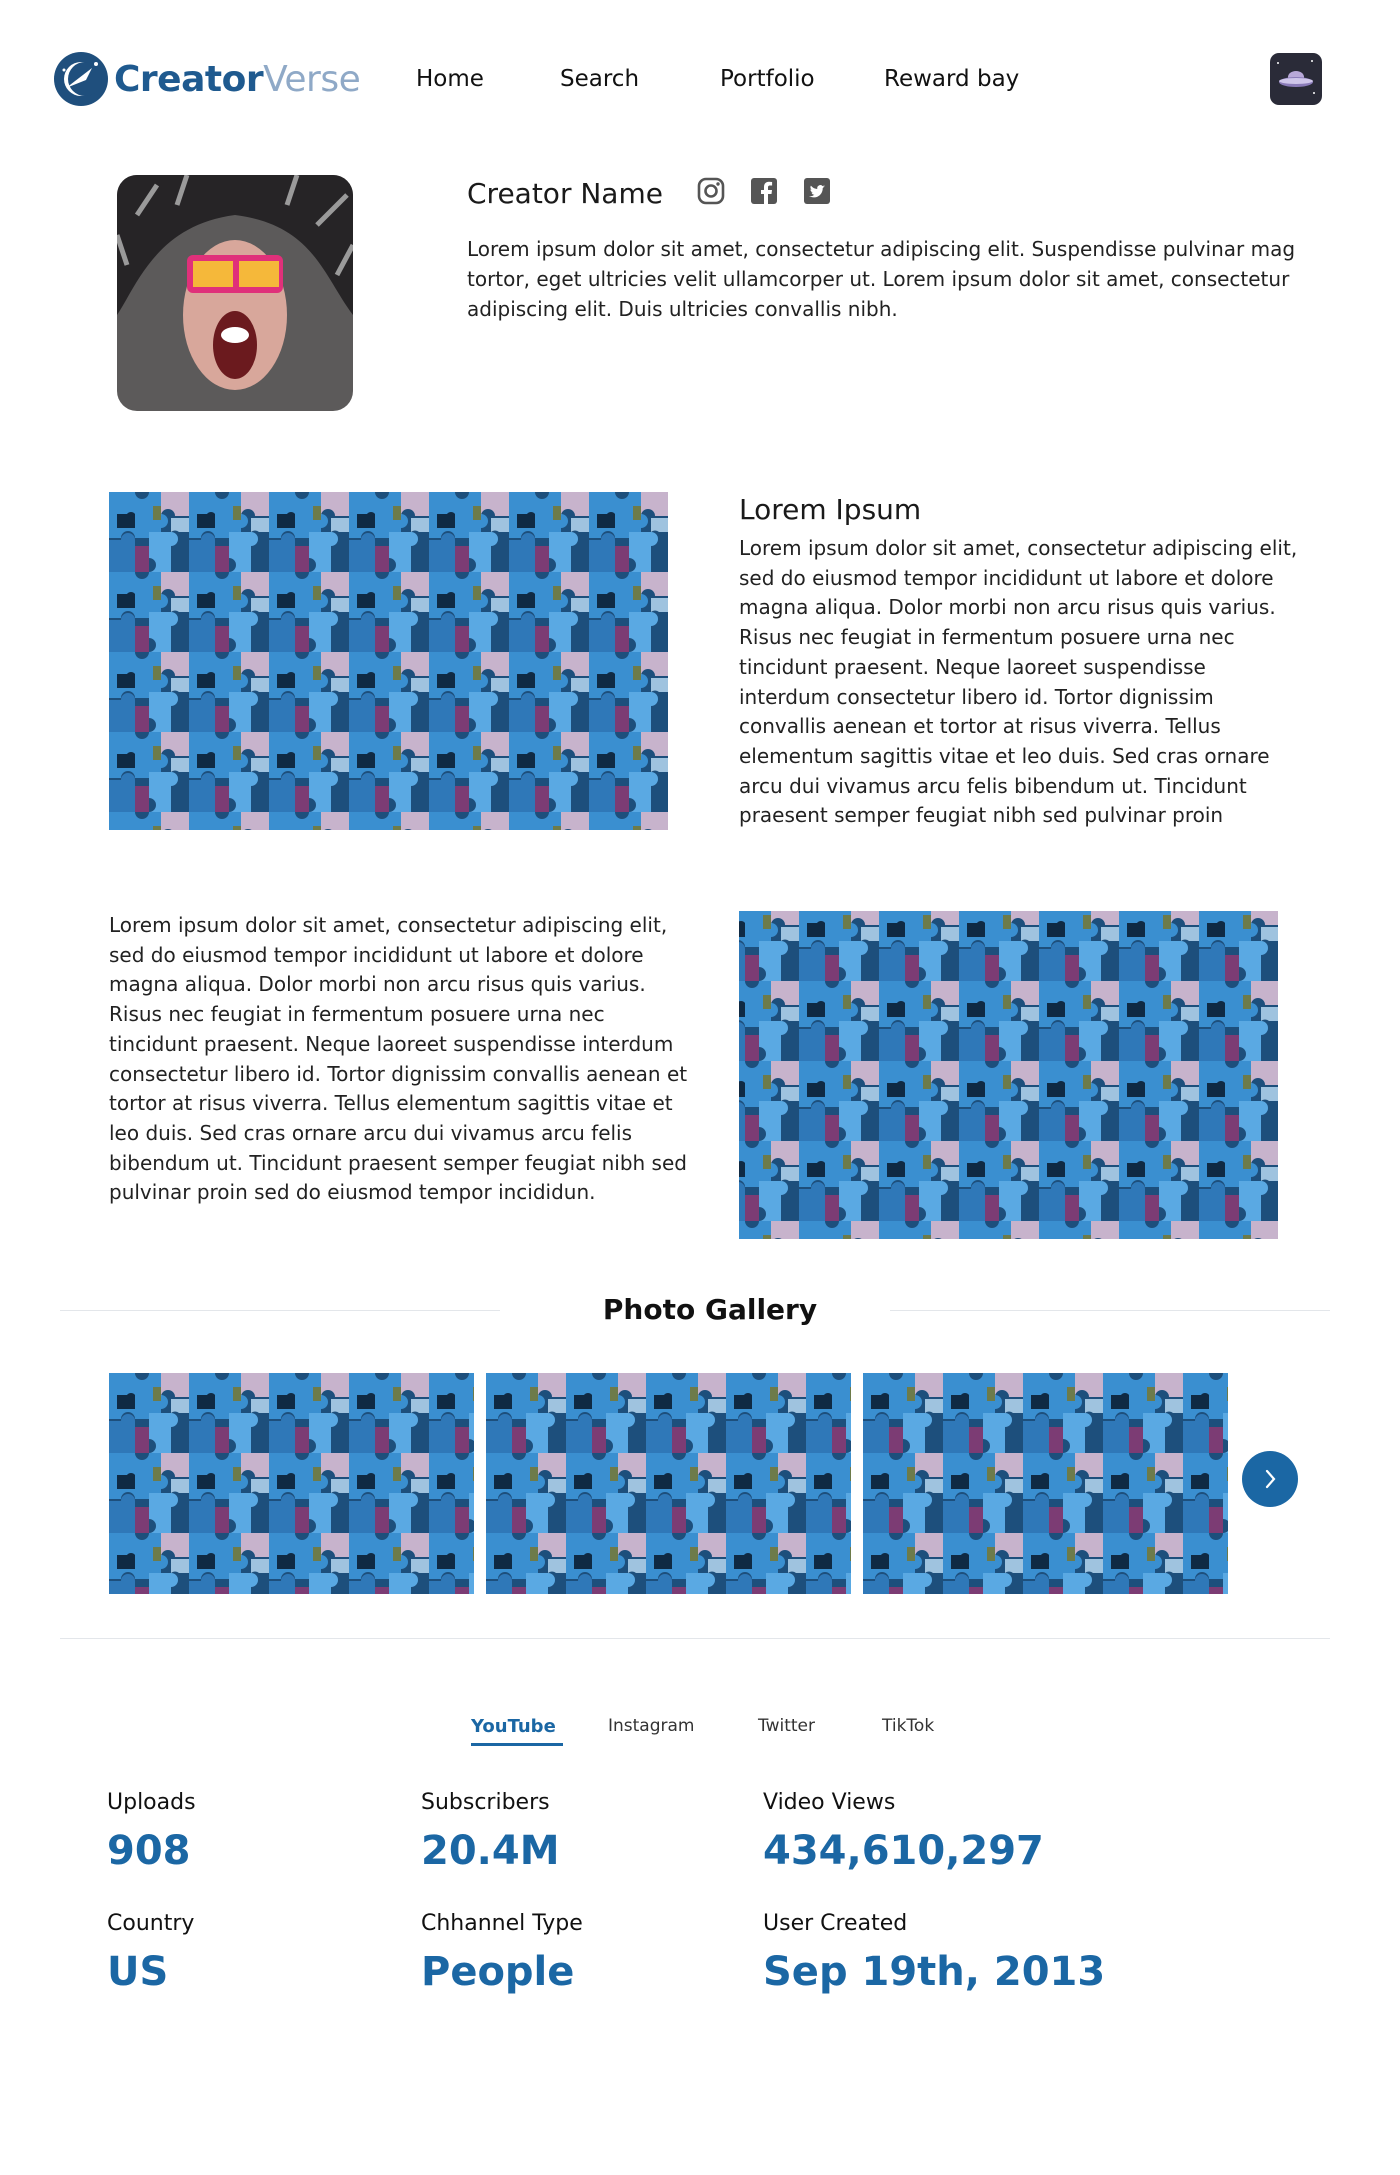 The image size is (1400, 2175). What do you see at coordinates (710, 1309) in the screenshot?
I see `gallery-title: Photo Gallery` at bounding box center [710, 1309].